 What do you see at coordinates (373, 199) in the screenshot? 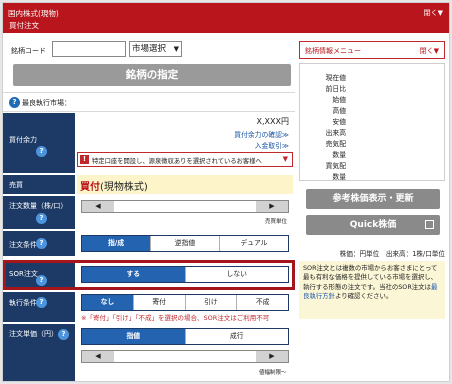
I see `refresh-quote-button: 参考株価表示・更新` at bounding box center [373, 199].